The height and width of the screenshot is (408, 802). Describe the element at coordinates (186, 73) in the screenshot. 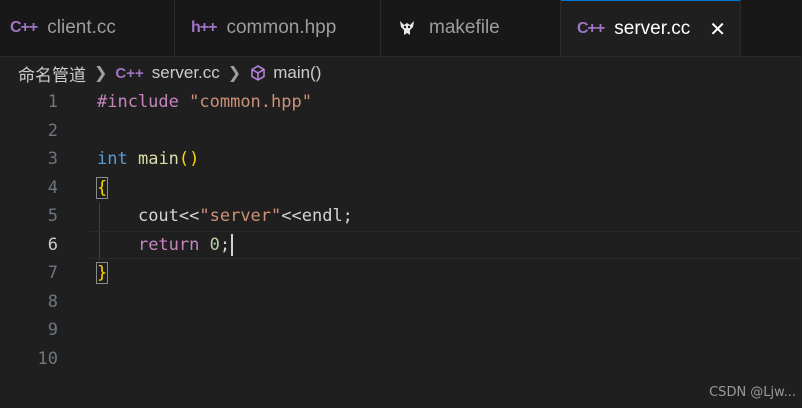

I see `breadcrumb-file: server.cc` at that location.